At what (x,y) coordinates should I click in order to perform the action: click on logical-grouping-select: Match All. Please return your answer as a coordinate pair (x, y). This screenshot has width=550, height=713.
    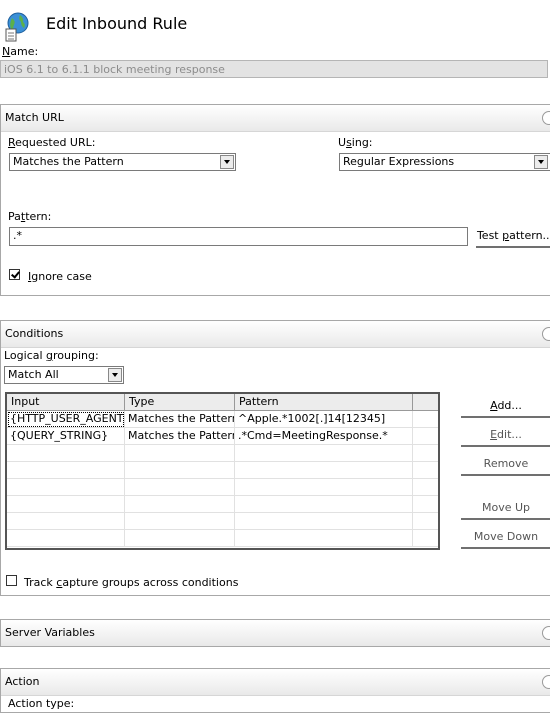
    Looking at the image, I should click on (64, 375).